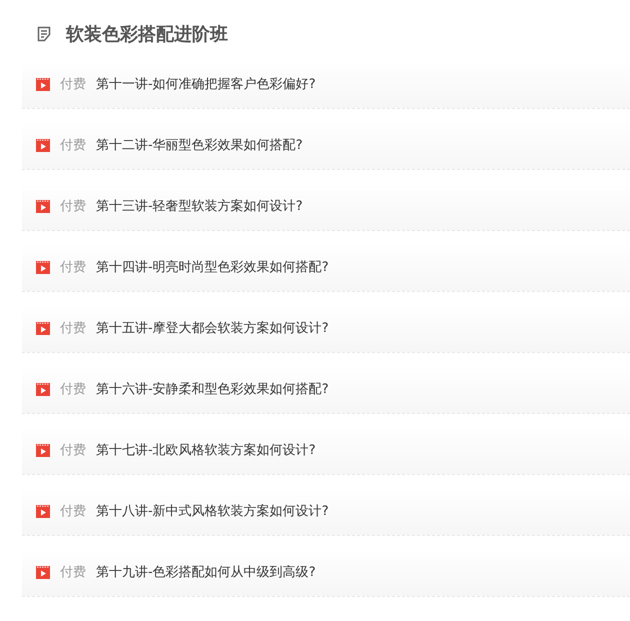 The width and height of the screenshot is (630, 621). What do you see at coordinates (212, 389) in the screenshot?
I see `lesson-title: 第十六讲-安静柔和型色彩效果如何搭配?` at bounding box center [212, 389].